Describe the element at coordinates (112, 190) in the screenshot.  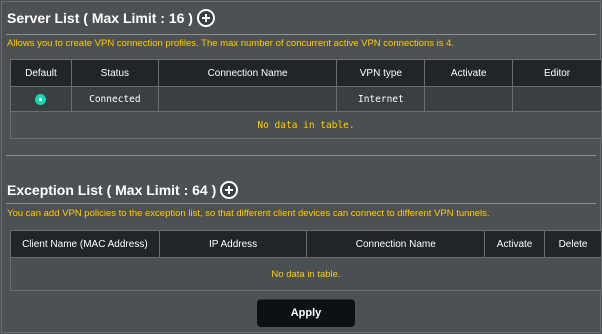
I see `exception-list-title: Exception List ( Max Limit : 64 )` at that location.